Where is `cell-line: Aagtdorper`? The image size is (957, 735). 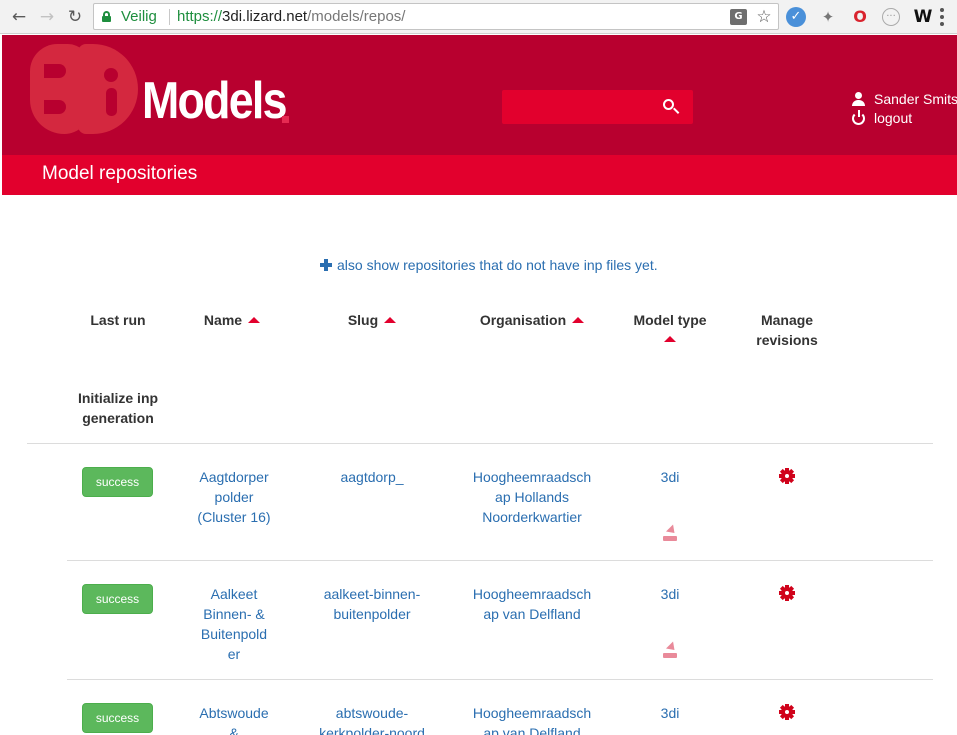 cell-line: Aagtdorper is located at coordinates (234, 477).